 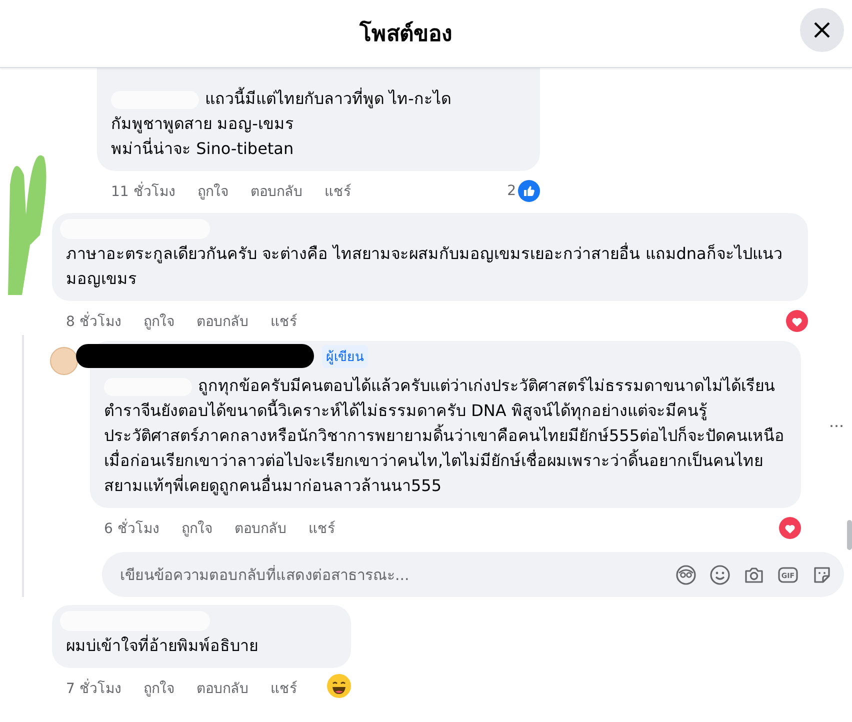 What do you see at coordinates (94, 321) in the screenshot?
I see `comment-time: 8 ชั่วโมง` at bounding box center [94, 321].